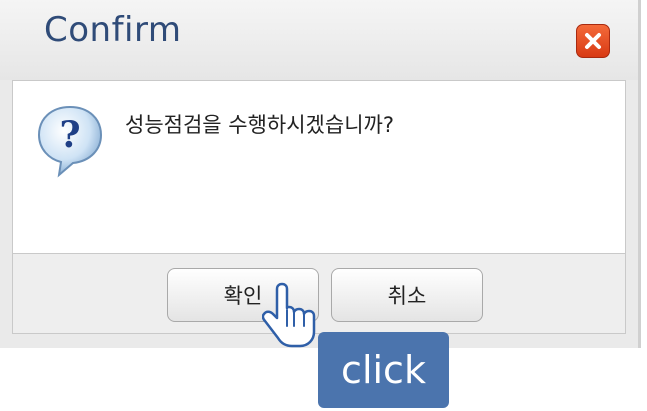 Image resolution: width=647 pixels, height=411 pixels. Describe the element at coordinates (383, 370) in the screenshot. I see `click-annotation-label: click` at that location.